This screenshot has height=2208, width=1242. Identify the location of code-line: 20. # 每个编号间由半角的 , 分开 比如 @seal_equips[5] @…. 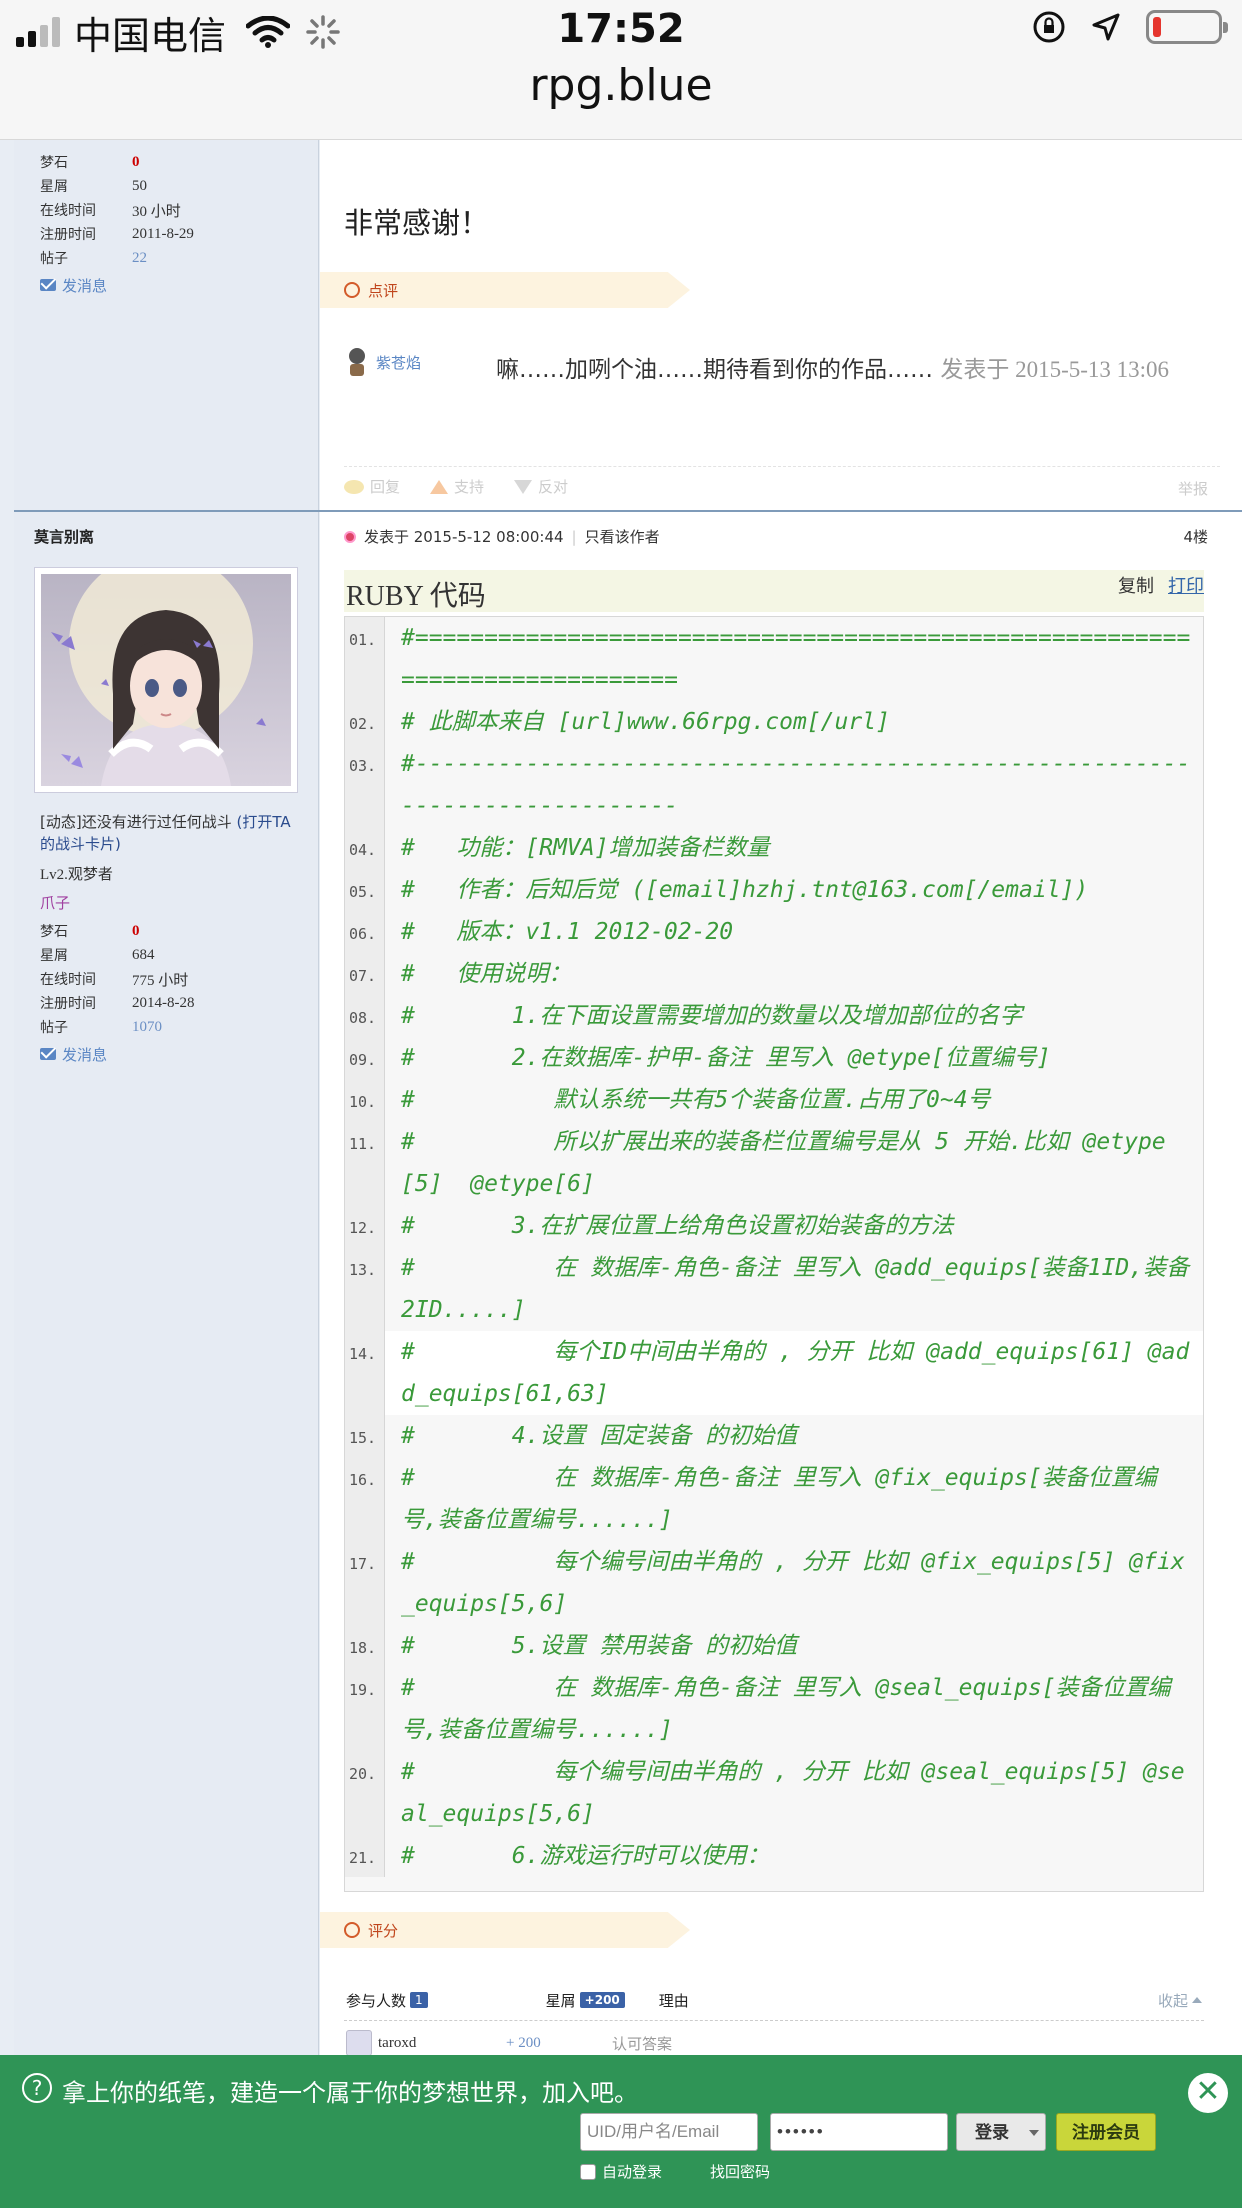
(774, 1793).